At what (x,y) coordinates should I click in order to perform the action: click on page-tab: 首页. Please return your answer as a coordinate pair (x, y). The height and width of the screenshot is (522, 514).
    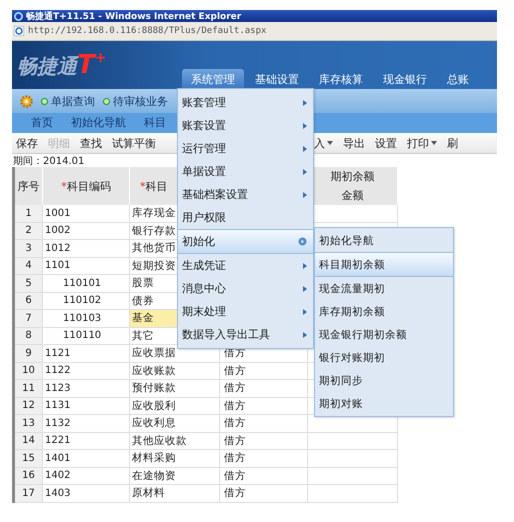
    Looking at the image, I should click on (42, 123).